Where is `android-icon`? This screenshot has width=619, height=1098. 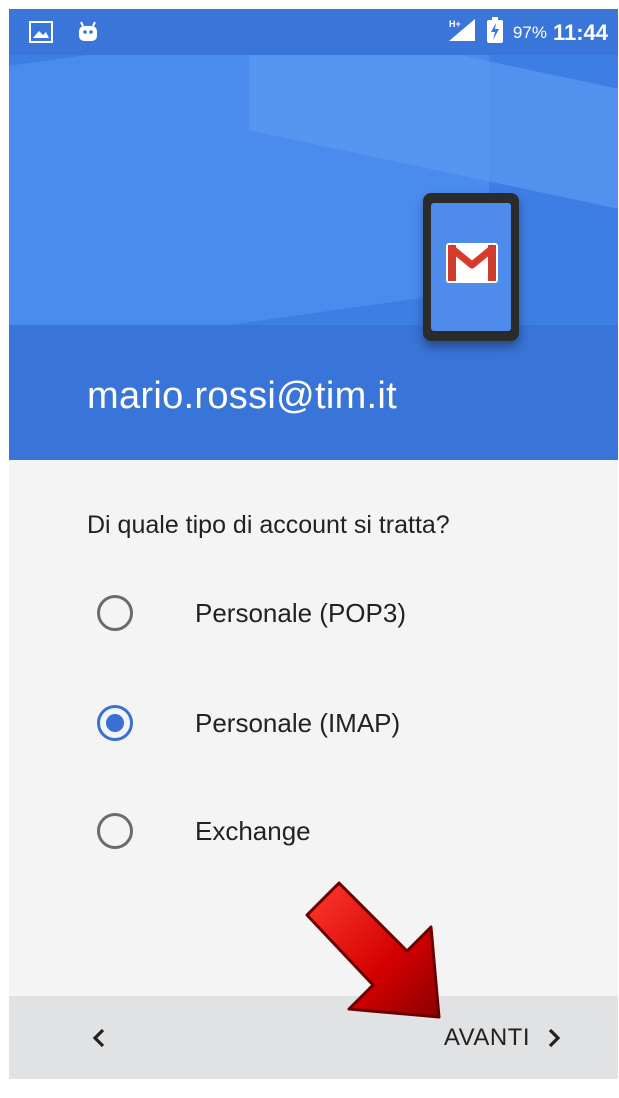
android-icon is located at coordinates (88, 34).